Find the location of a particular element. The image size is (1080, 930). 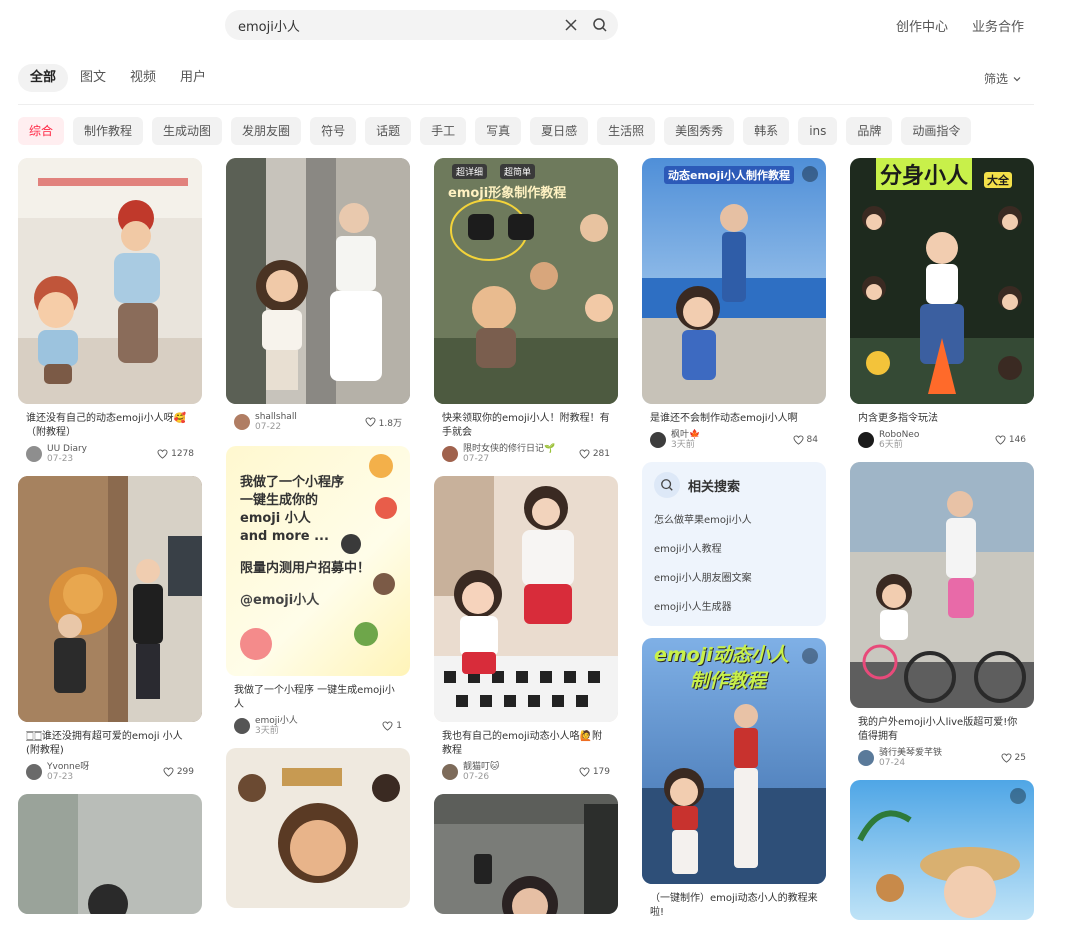

clear-icon is located at coordinates (571, 25).